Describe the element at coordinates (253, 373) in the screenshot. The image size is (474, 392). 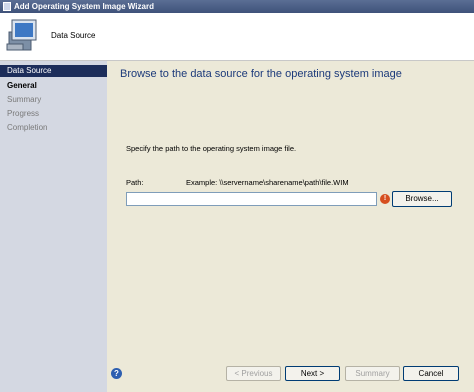
I see `previous-button: < Previous` at that location.